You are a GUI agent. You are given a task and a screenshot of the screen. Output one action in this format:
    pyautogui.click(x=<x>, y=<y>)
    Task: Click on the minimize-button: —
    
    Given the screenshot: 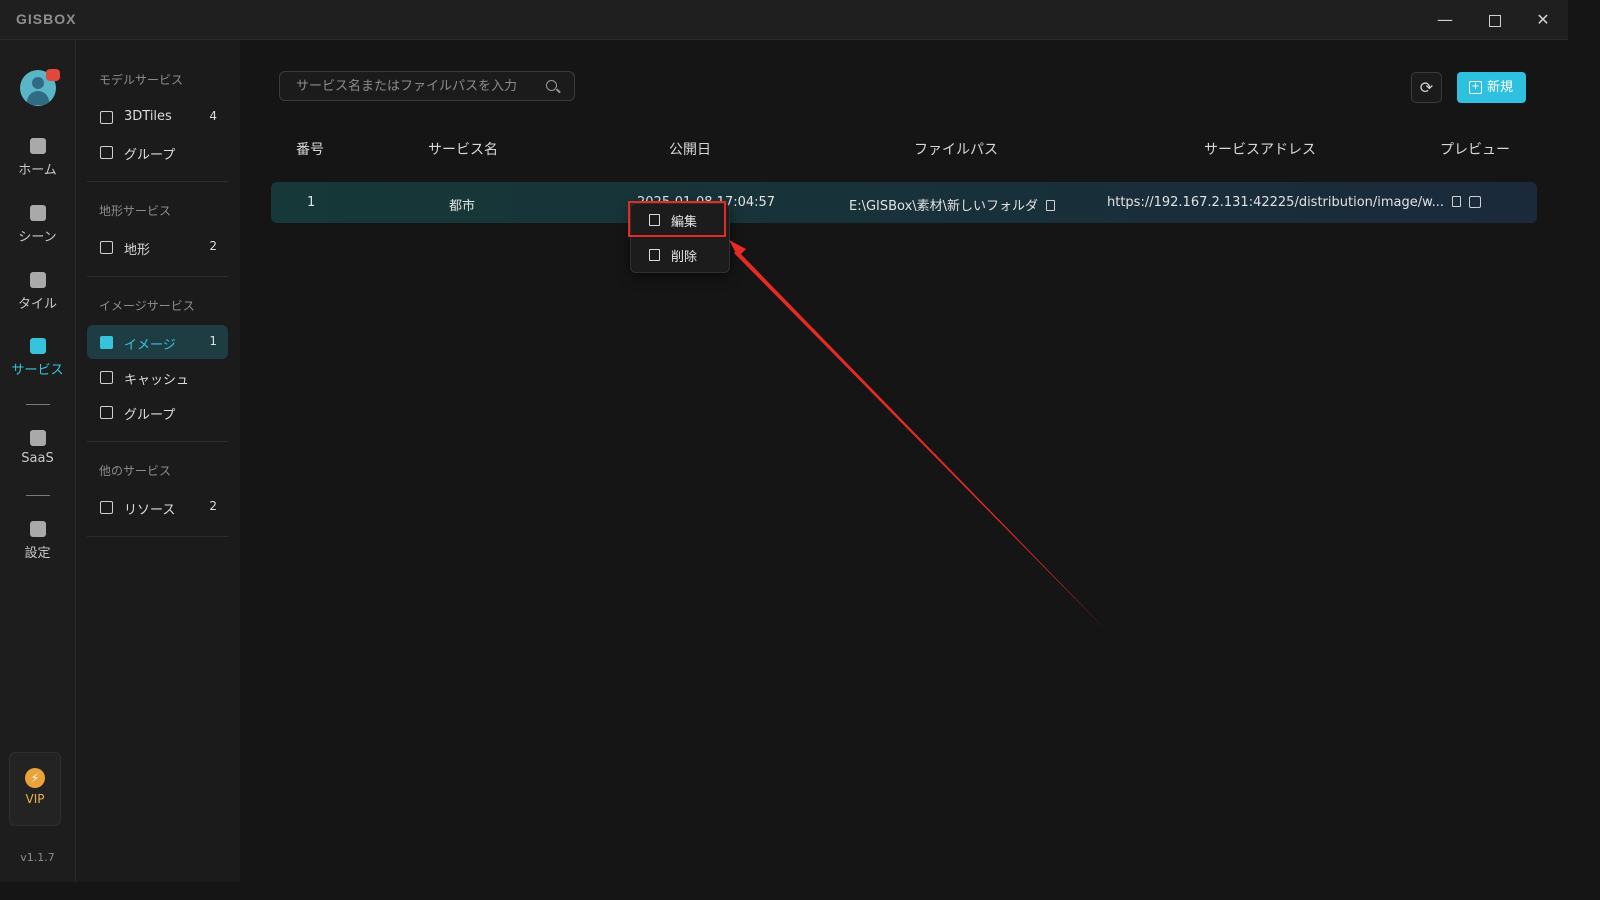 What is the action you would take?
    pyautogui.click(x=1445, y=20)
    